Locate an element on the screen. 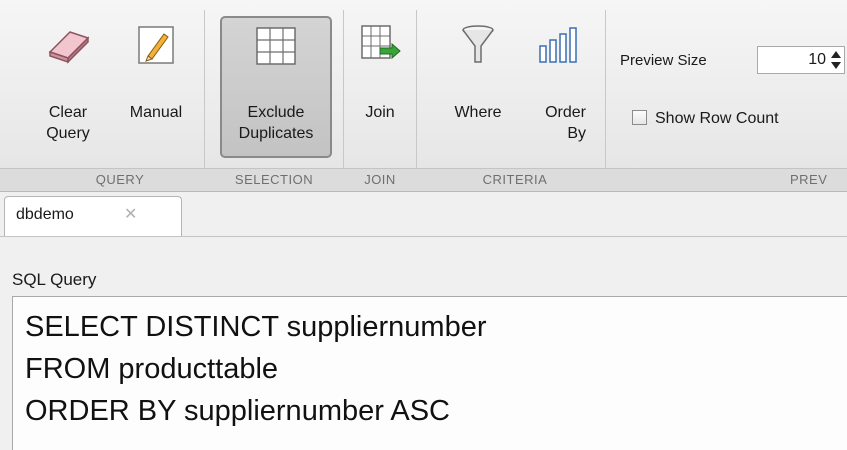 Image resolution: width=847 pixels, height=450 pixels. section-label-criteria: CRITERIA is located at coordinates (515, 179).